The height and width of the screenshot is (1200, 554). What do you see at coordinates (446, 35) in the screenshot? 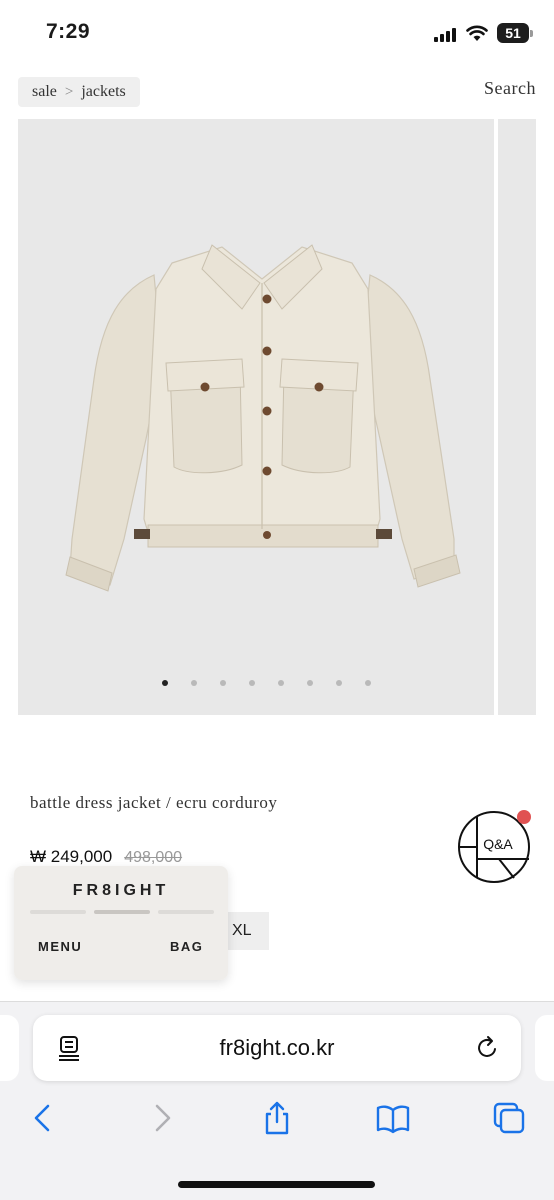
I see `cellular-signal-icon` at bounding box center [446, 35].